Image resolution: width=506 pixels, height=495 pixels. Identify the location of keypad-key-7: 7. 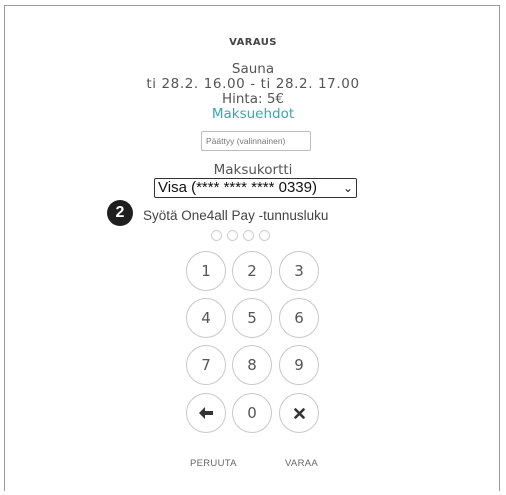
(206, 365).